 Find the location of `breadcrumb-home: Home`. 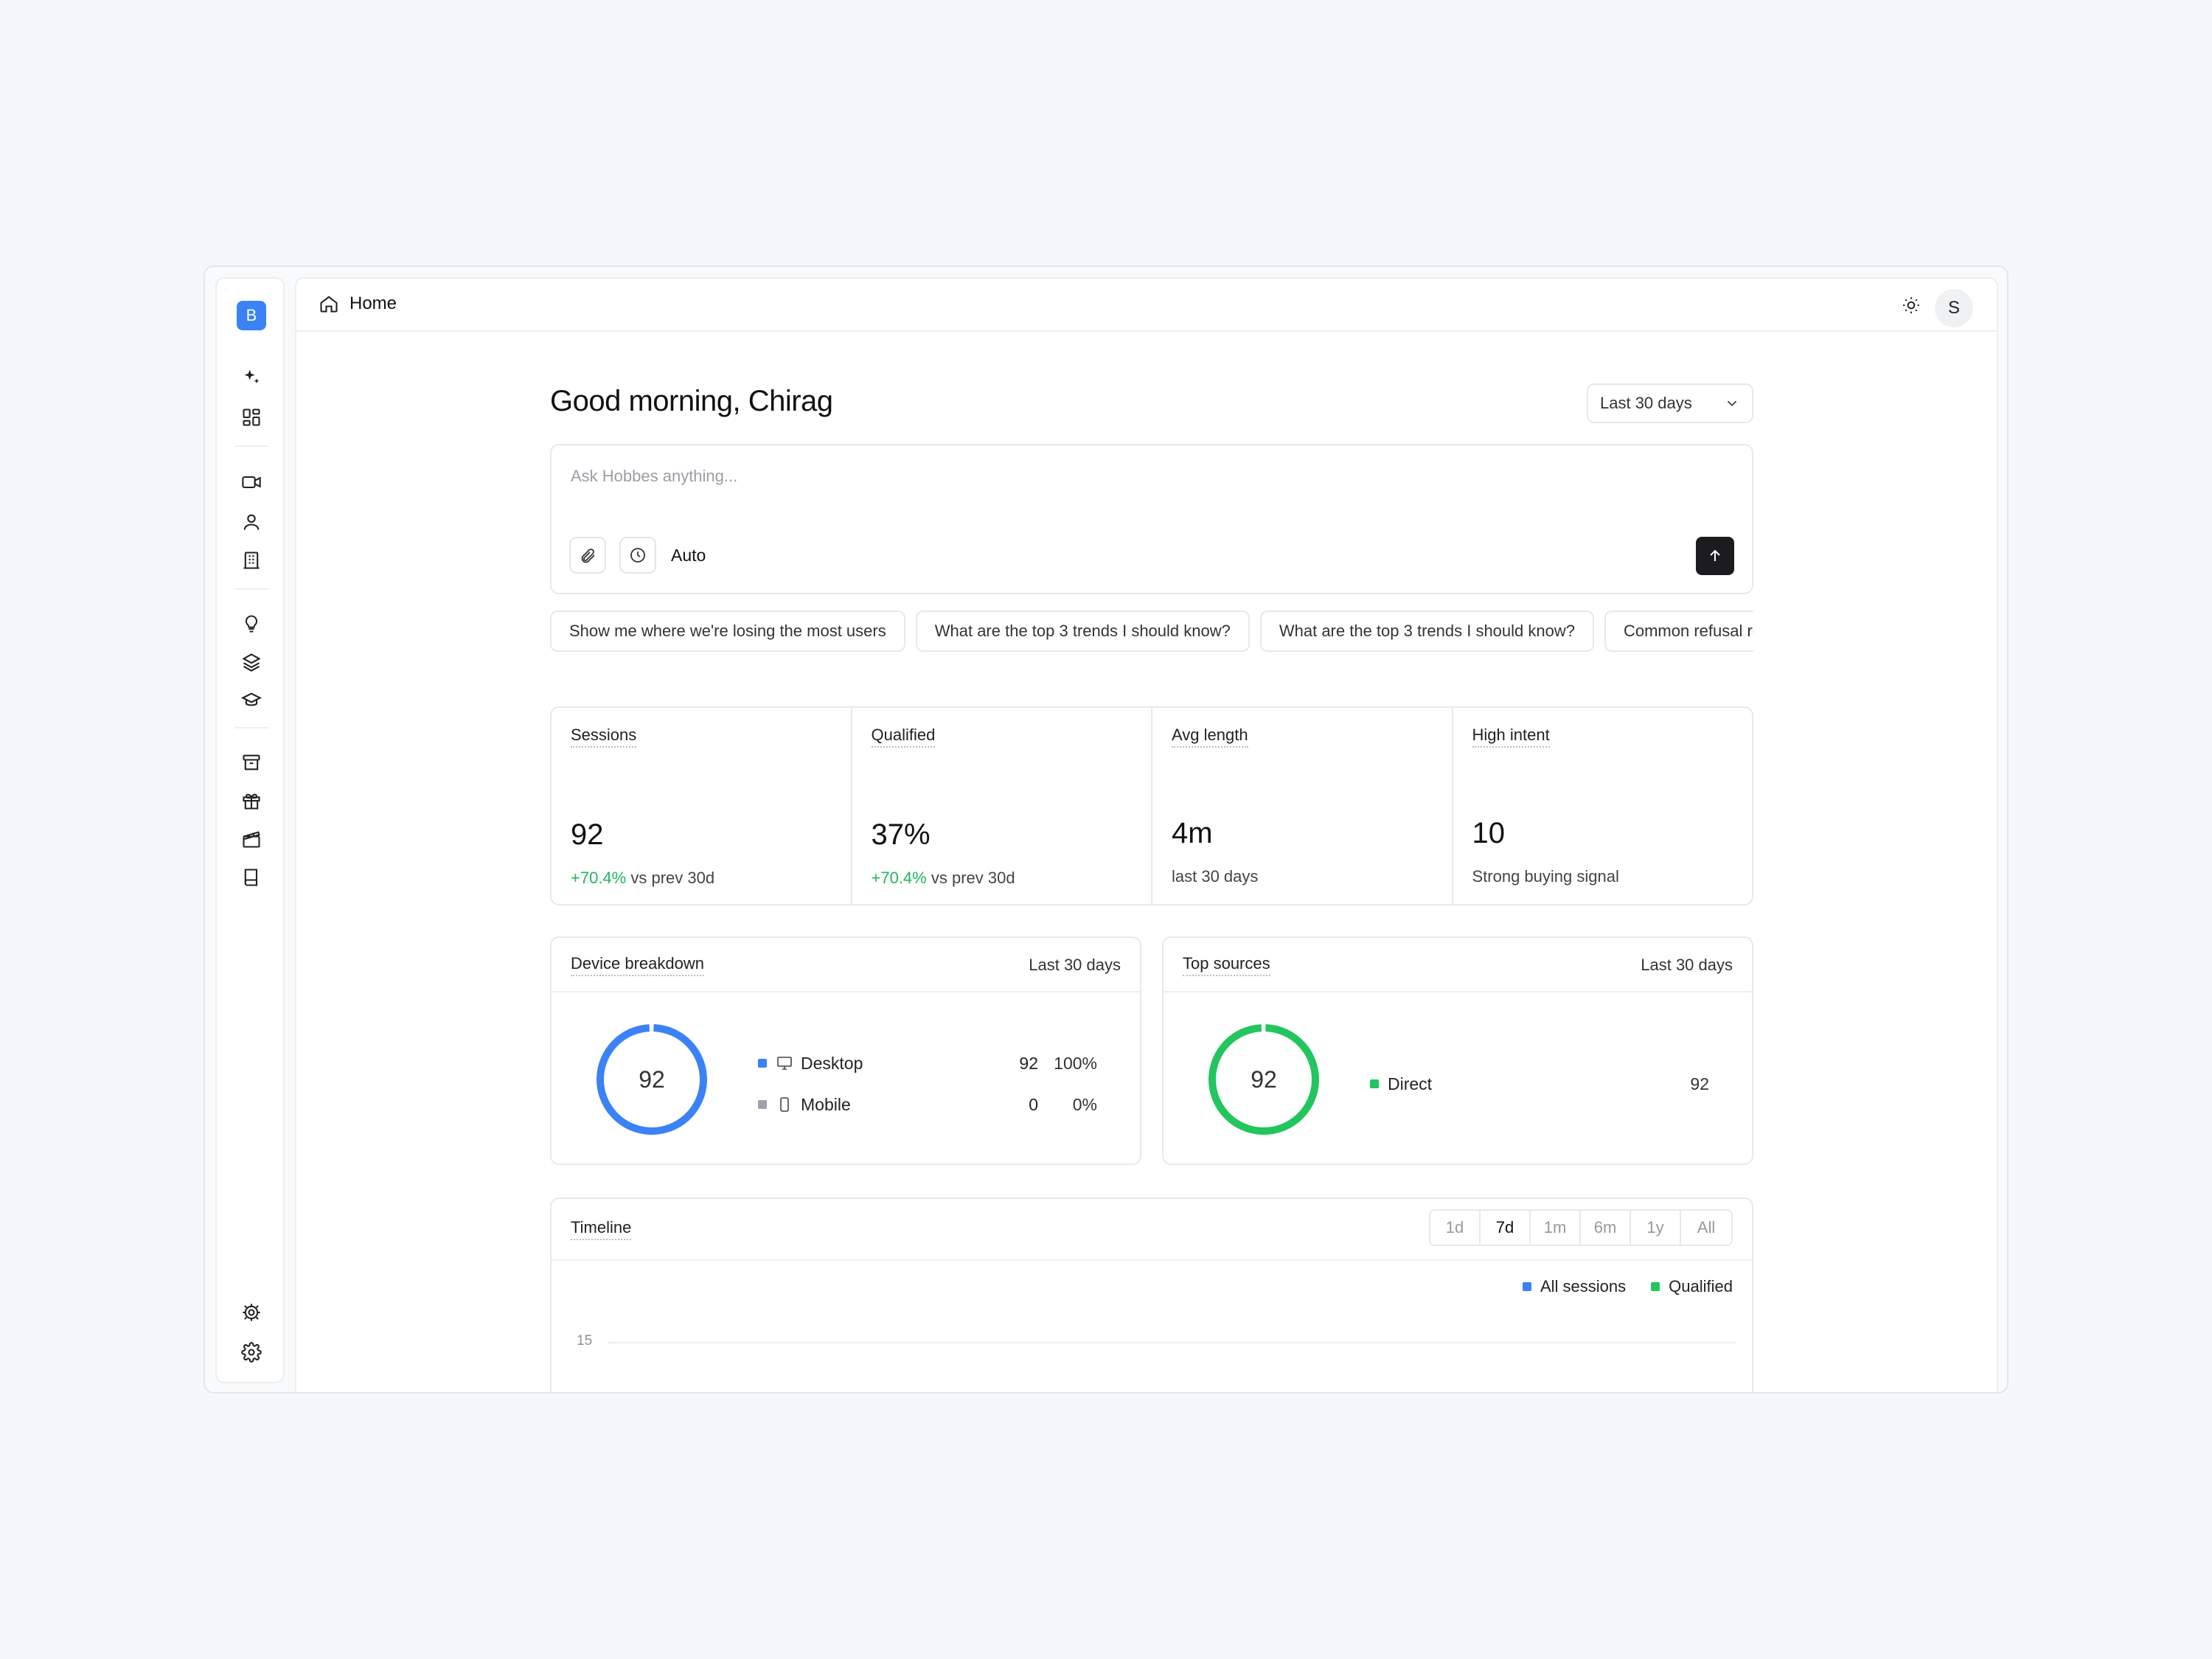

breadcrumb-home: Home is located at coordinates (373, 303).